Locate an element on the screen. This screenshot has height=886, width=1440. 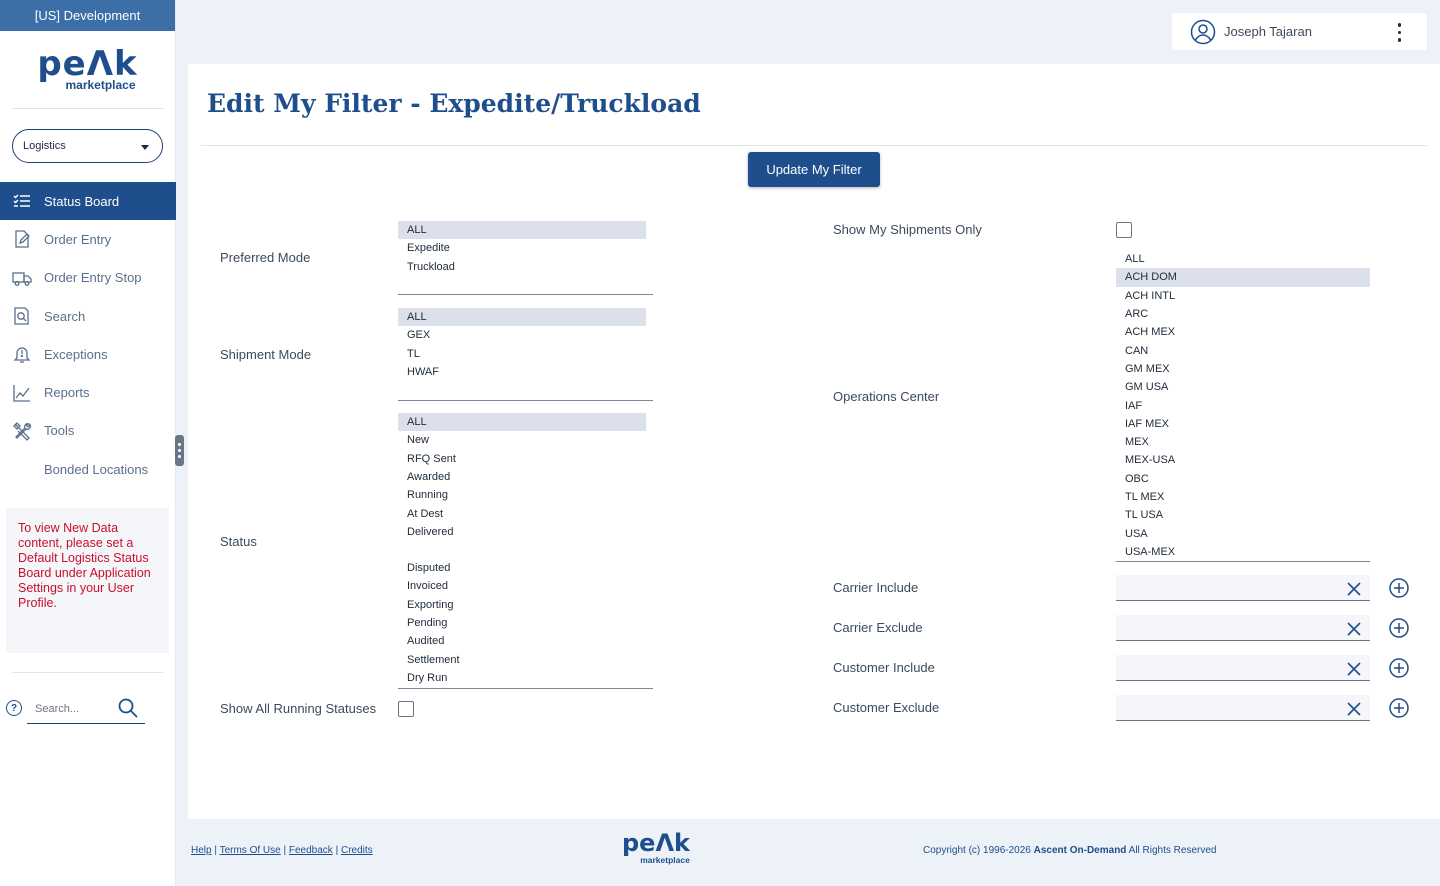
carrier-exclude-label: Carrier Exclude is located at coordinates (878, 627).